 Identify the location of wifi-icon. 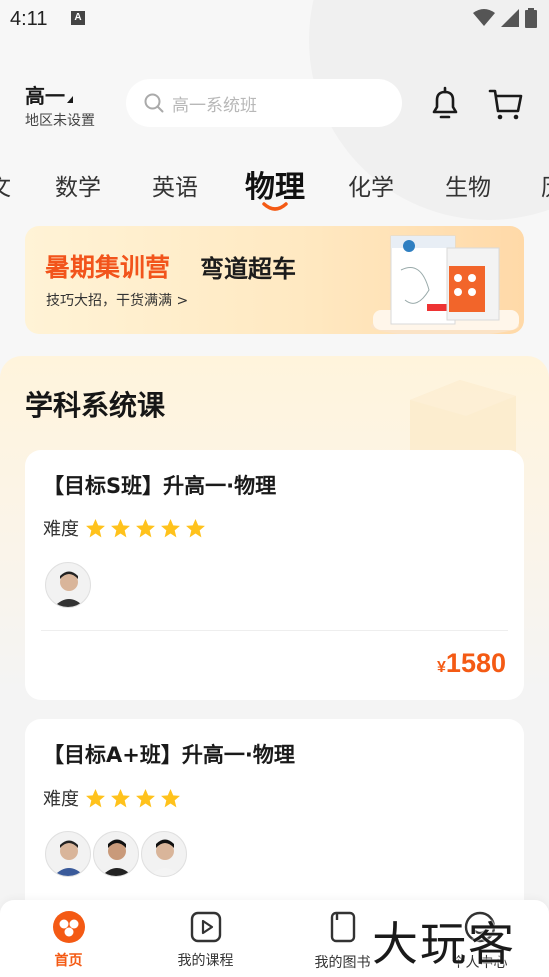
(484, 17).